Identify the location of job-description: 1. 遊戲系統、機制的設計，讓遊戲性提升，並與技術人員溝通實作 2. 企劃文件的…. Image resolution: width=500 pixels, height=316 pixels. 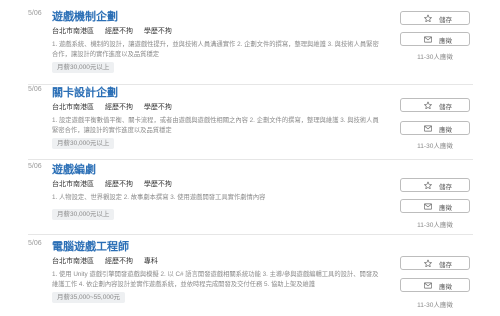
(215, 49).